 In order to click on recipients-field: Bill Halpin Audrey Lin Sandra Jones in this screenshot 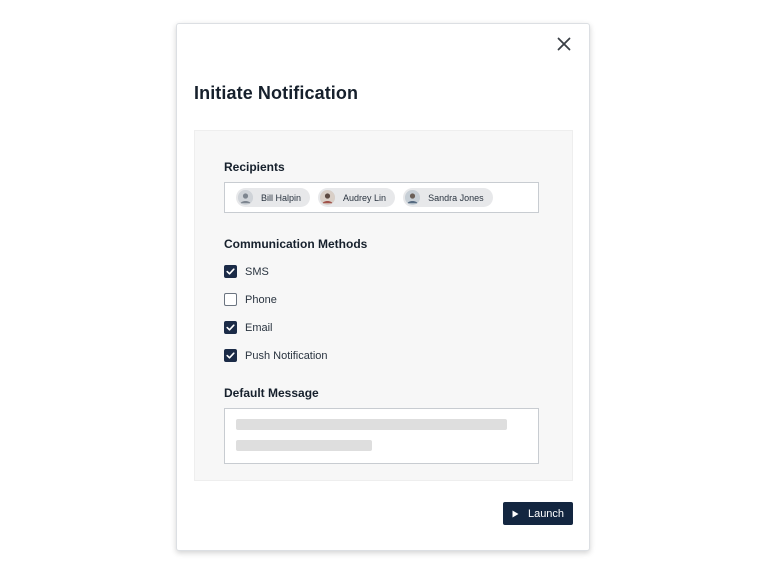, I will do `click(381, 197)`.